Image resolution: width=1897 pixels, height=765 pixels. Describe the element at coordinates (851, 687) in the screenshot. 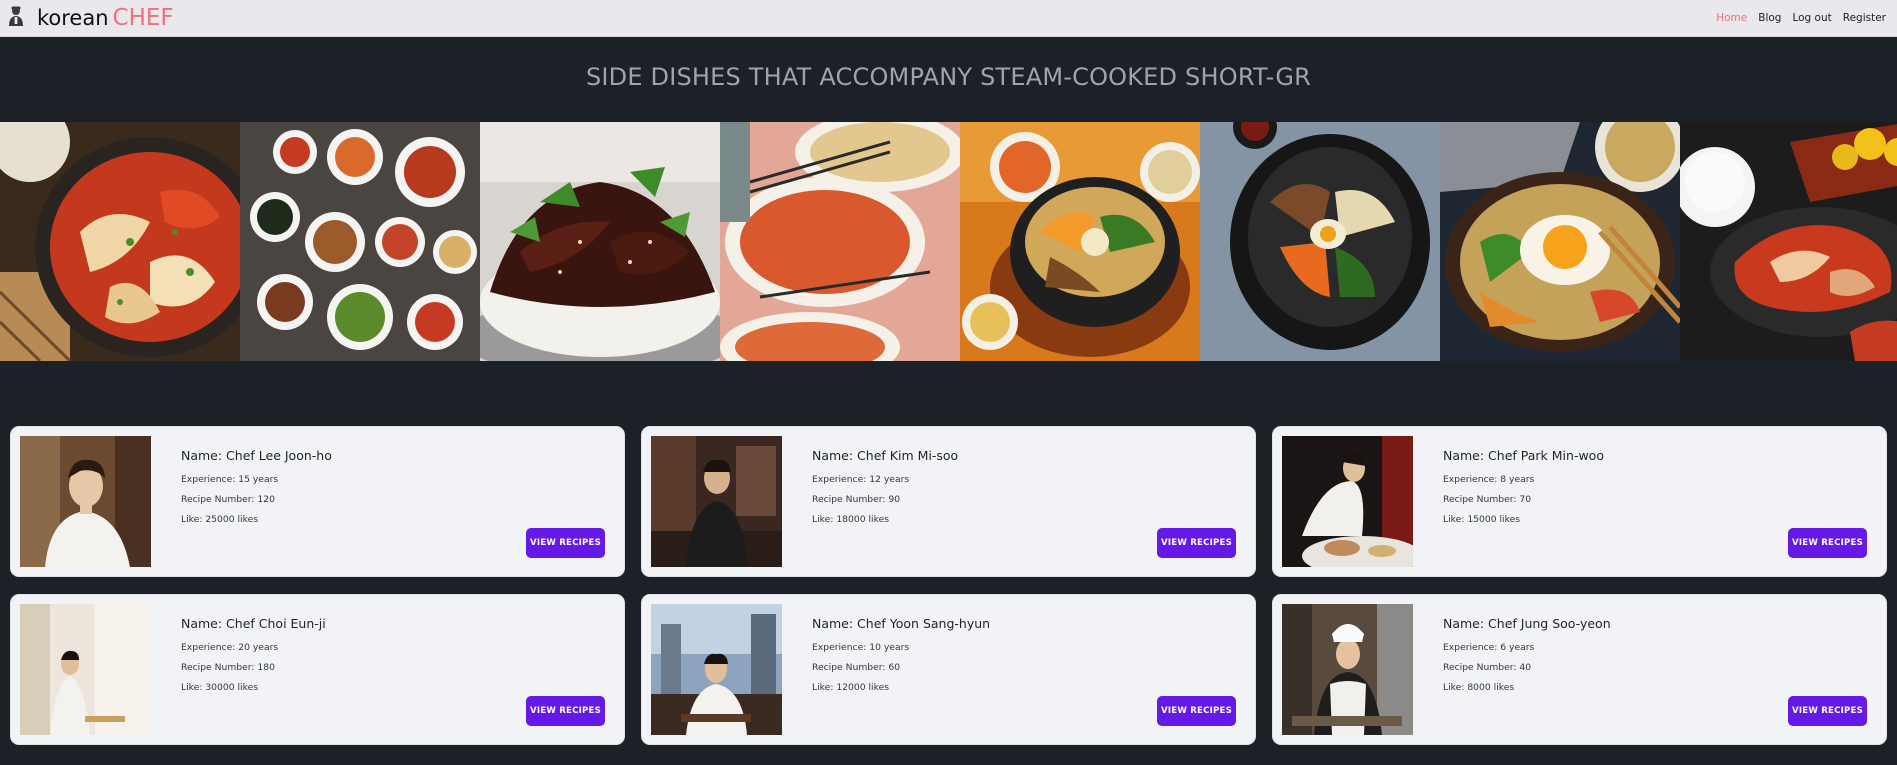

I see `chef-likes: Like: 12000 likes` at that location.